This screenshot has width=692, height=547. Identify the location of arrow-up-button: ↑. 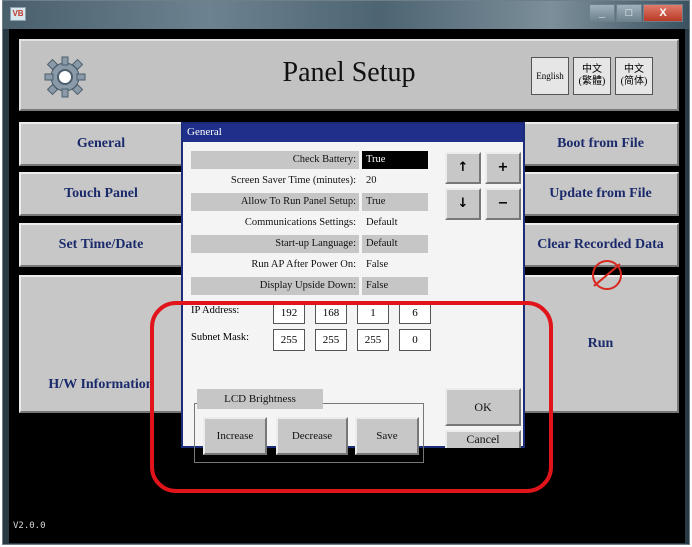
(463, 168).